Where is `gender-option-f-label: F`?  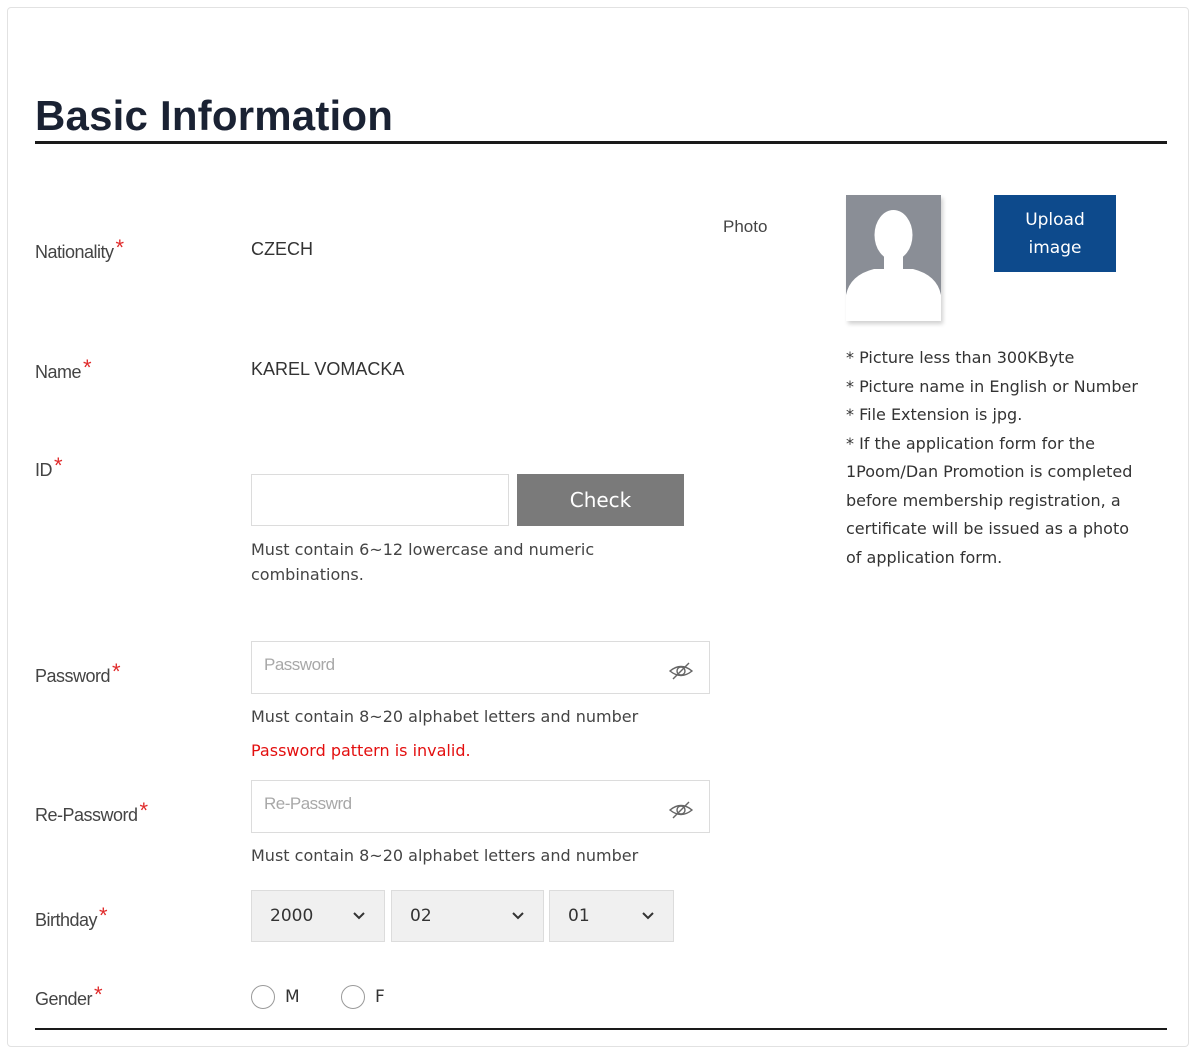 gender-option-f-label: F is located at coordinates (380, 997).